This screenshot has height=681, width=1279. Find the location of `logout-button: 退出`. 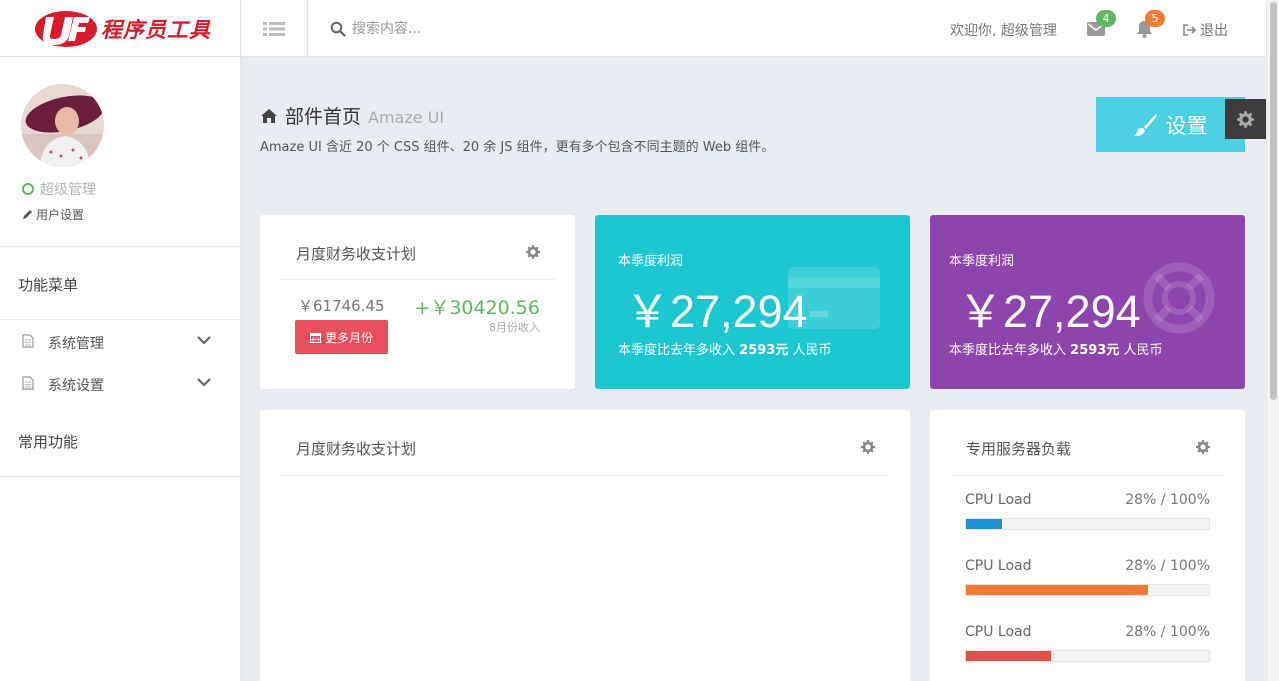

logout-button: 退出 is located at coordinates (1205, 30).